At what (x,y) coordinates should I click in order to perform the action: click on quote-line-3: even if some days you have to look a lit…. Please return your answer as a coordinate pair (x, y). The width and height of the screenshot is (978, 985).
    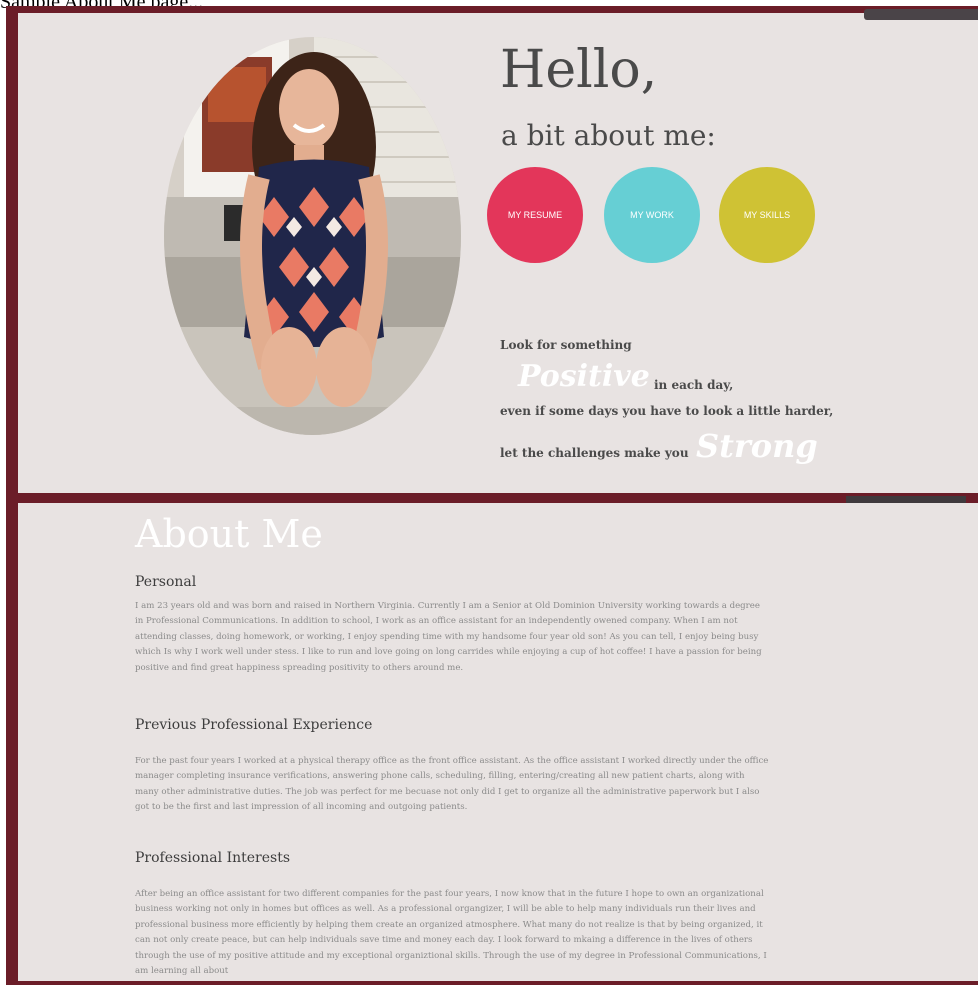
    Looking at the image, I should click on (667, 411).